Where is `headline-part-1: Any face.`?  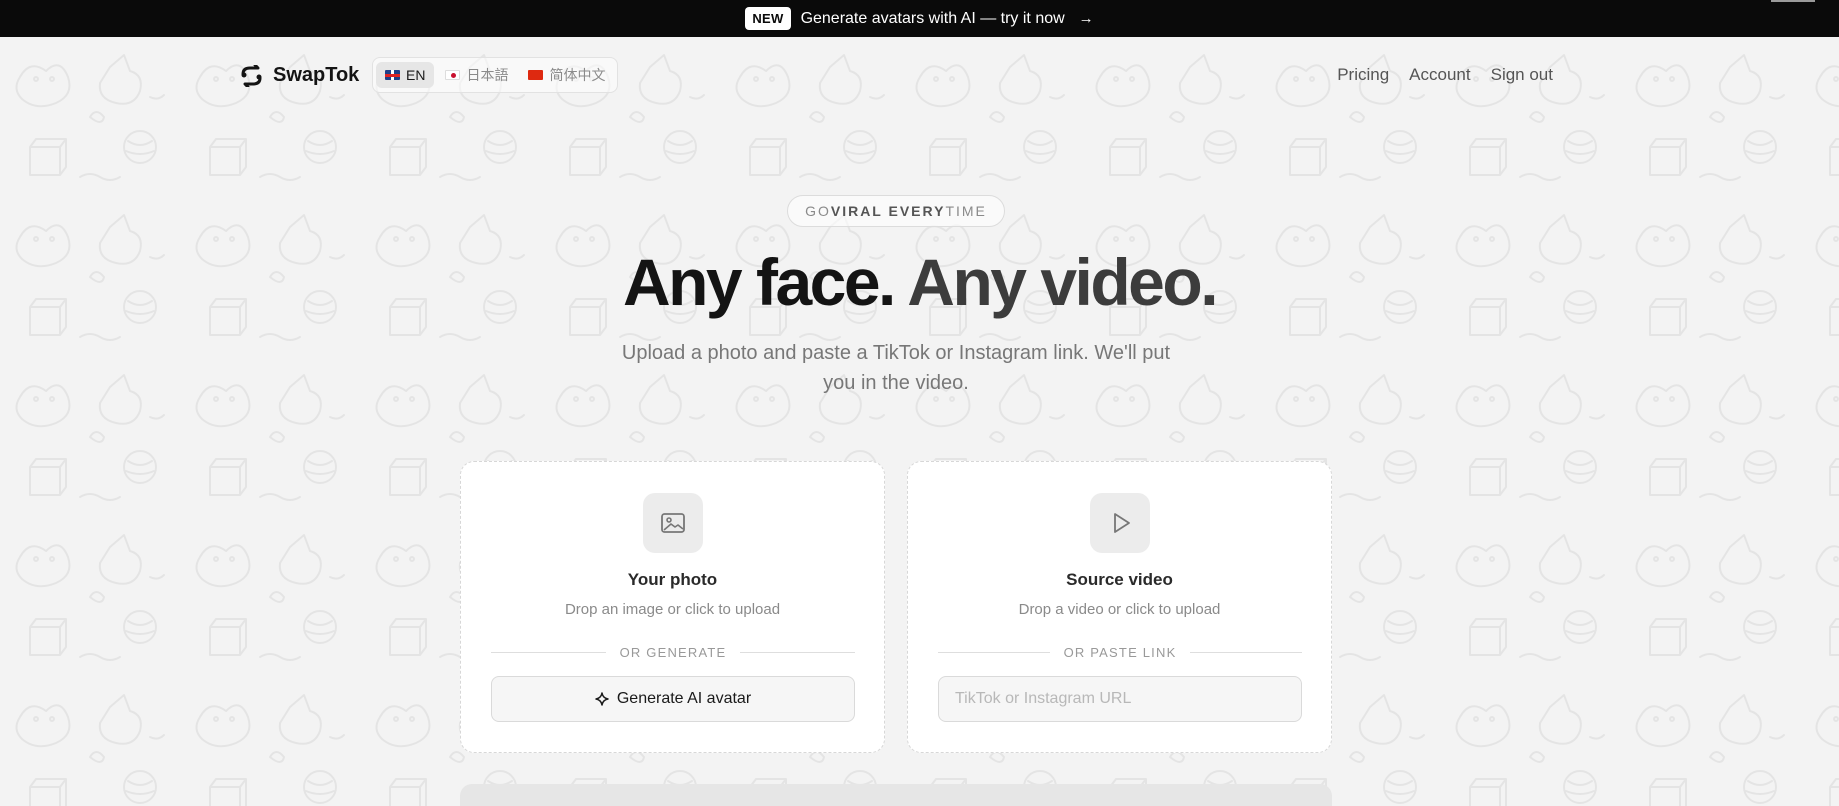
headline-part-1: Any face. is located at coordinates (759, 282).